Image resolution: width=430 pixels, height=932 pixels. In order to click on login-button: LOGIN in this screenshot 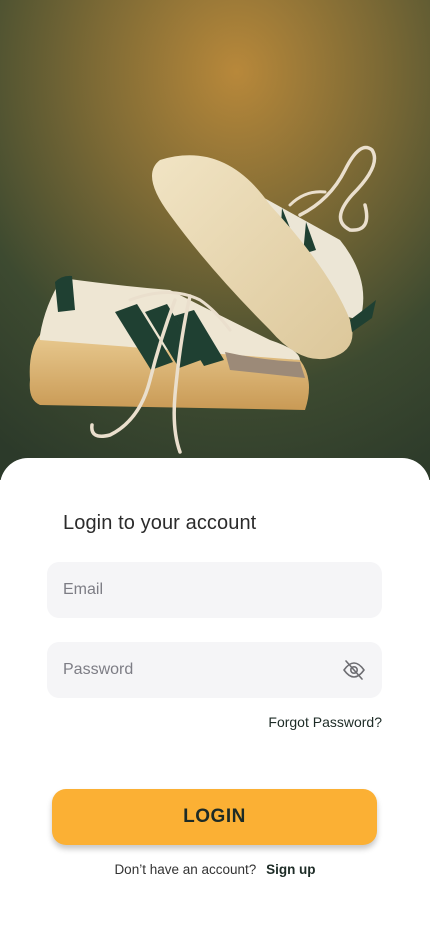, I will do `click(214, 817)`.